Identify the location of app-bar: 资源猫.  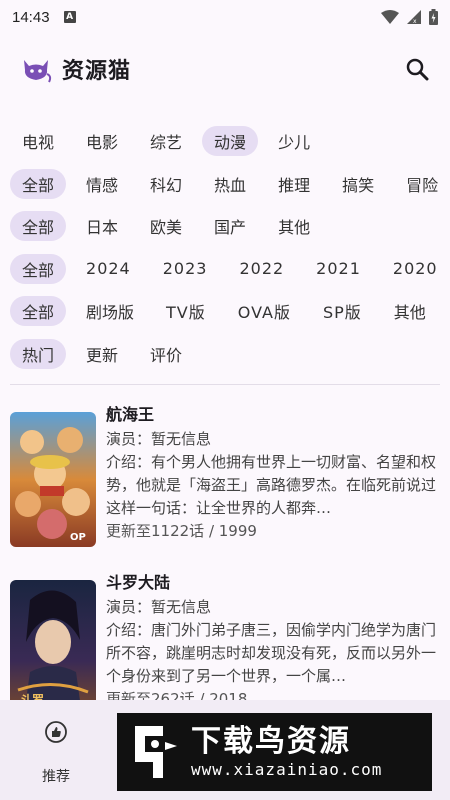
(225, 69).